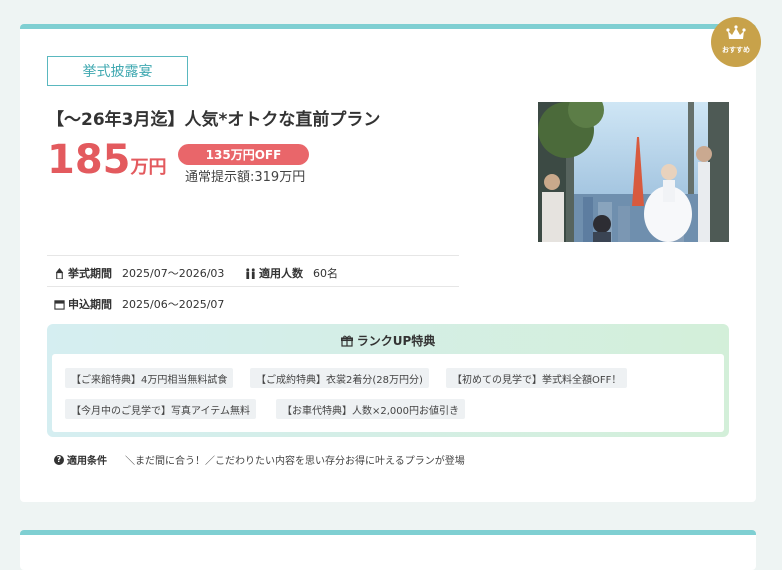 This screenshot has width=782, height=570. I want to click on benefit-tag: 【お車代特典】人数×2,000円お値引き, so click(371, 409).